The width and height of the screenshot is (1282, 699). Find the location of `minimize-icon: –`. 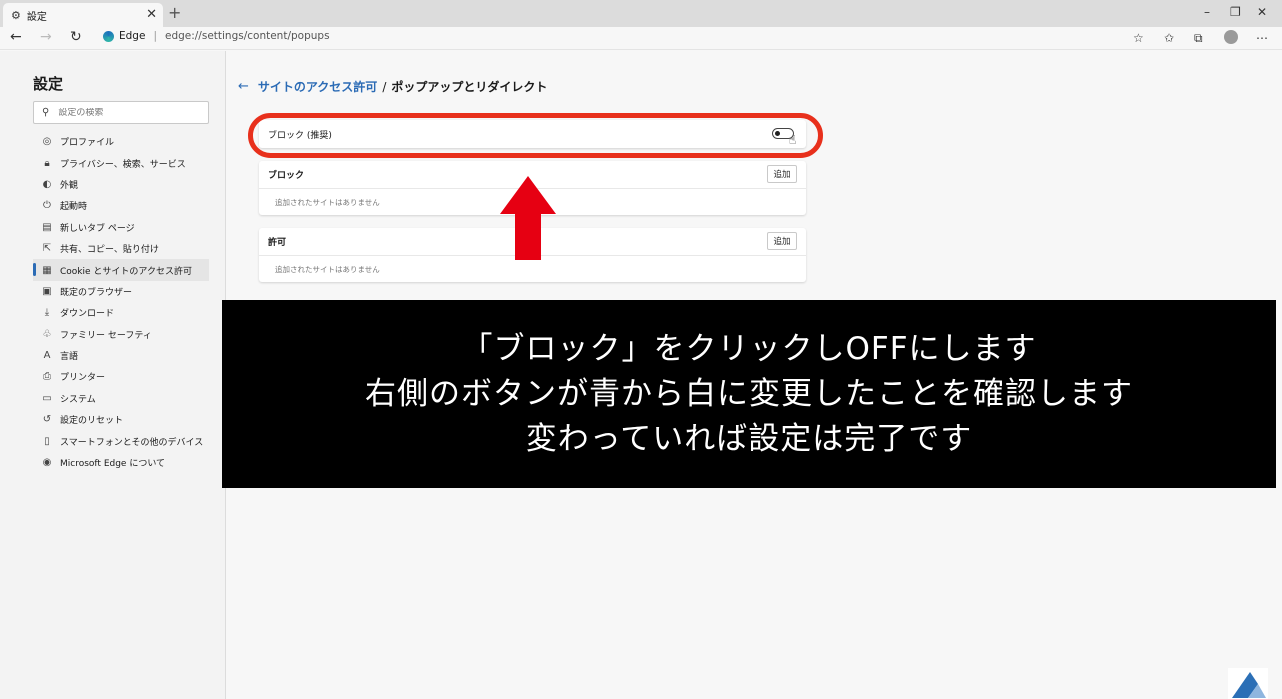

minimize-icon: – is located at coordinates (1207, 12).